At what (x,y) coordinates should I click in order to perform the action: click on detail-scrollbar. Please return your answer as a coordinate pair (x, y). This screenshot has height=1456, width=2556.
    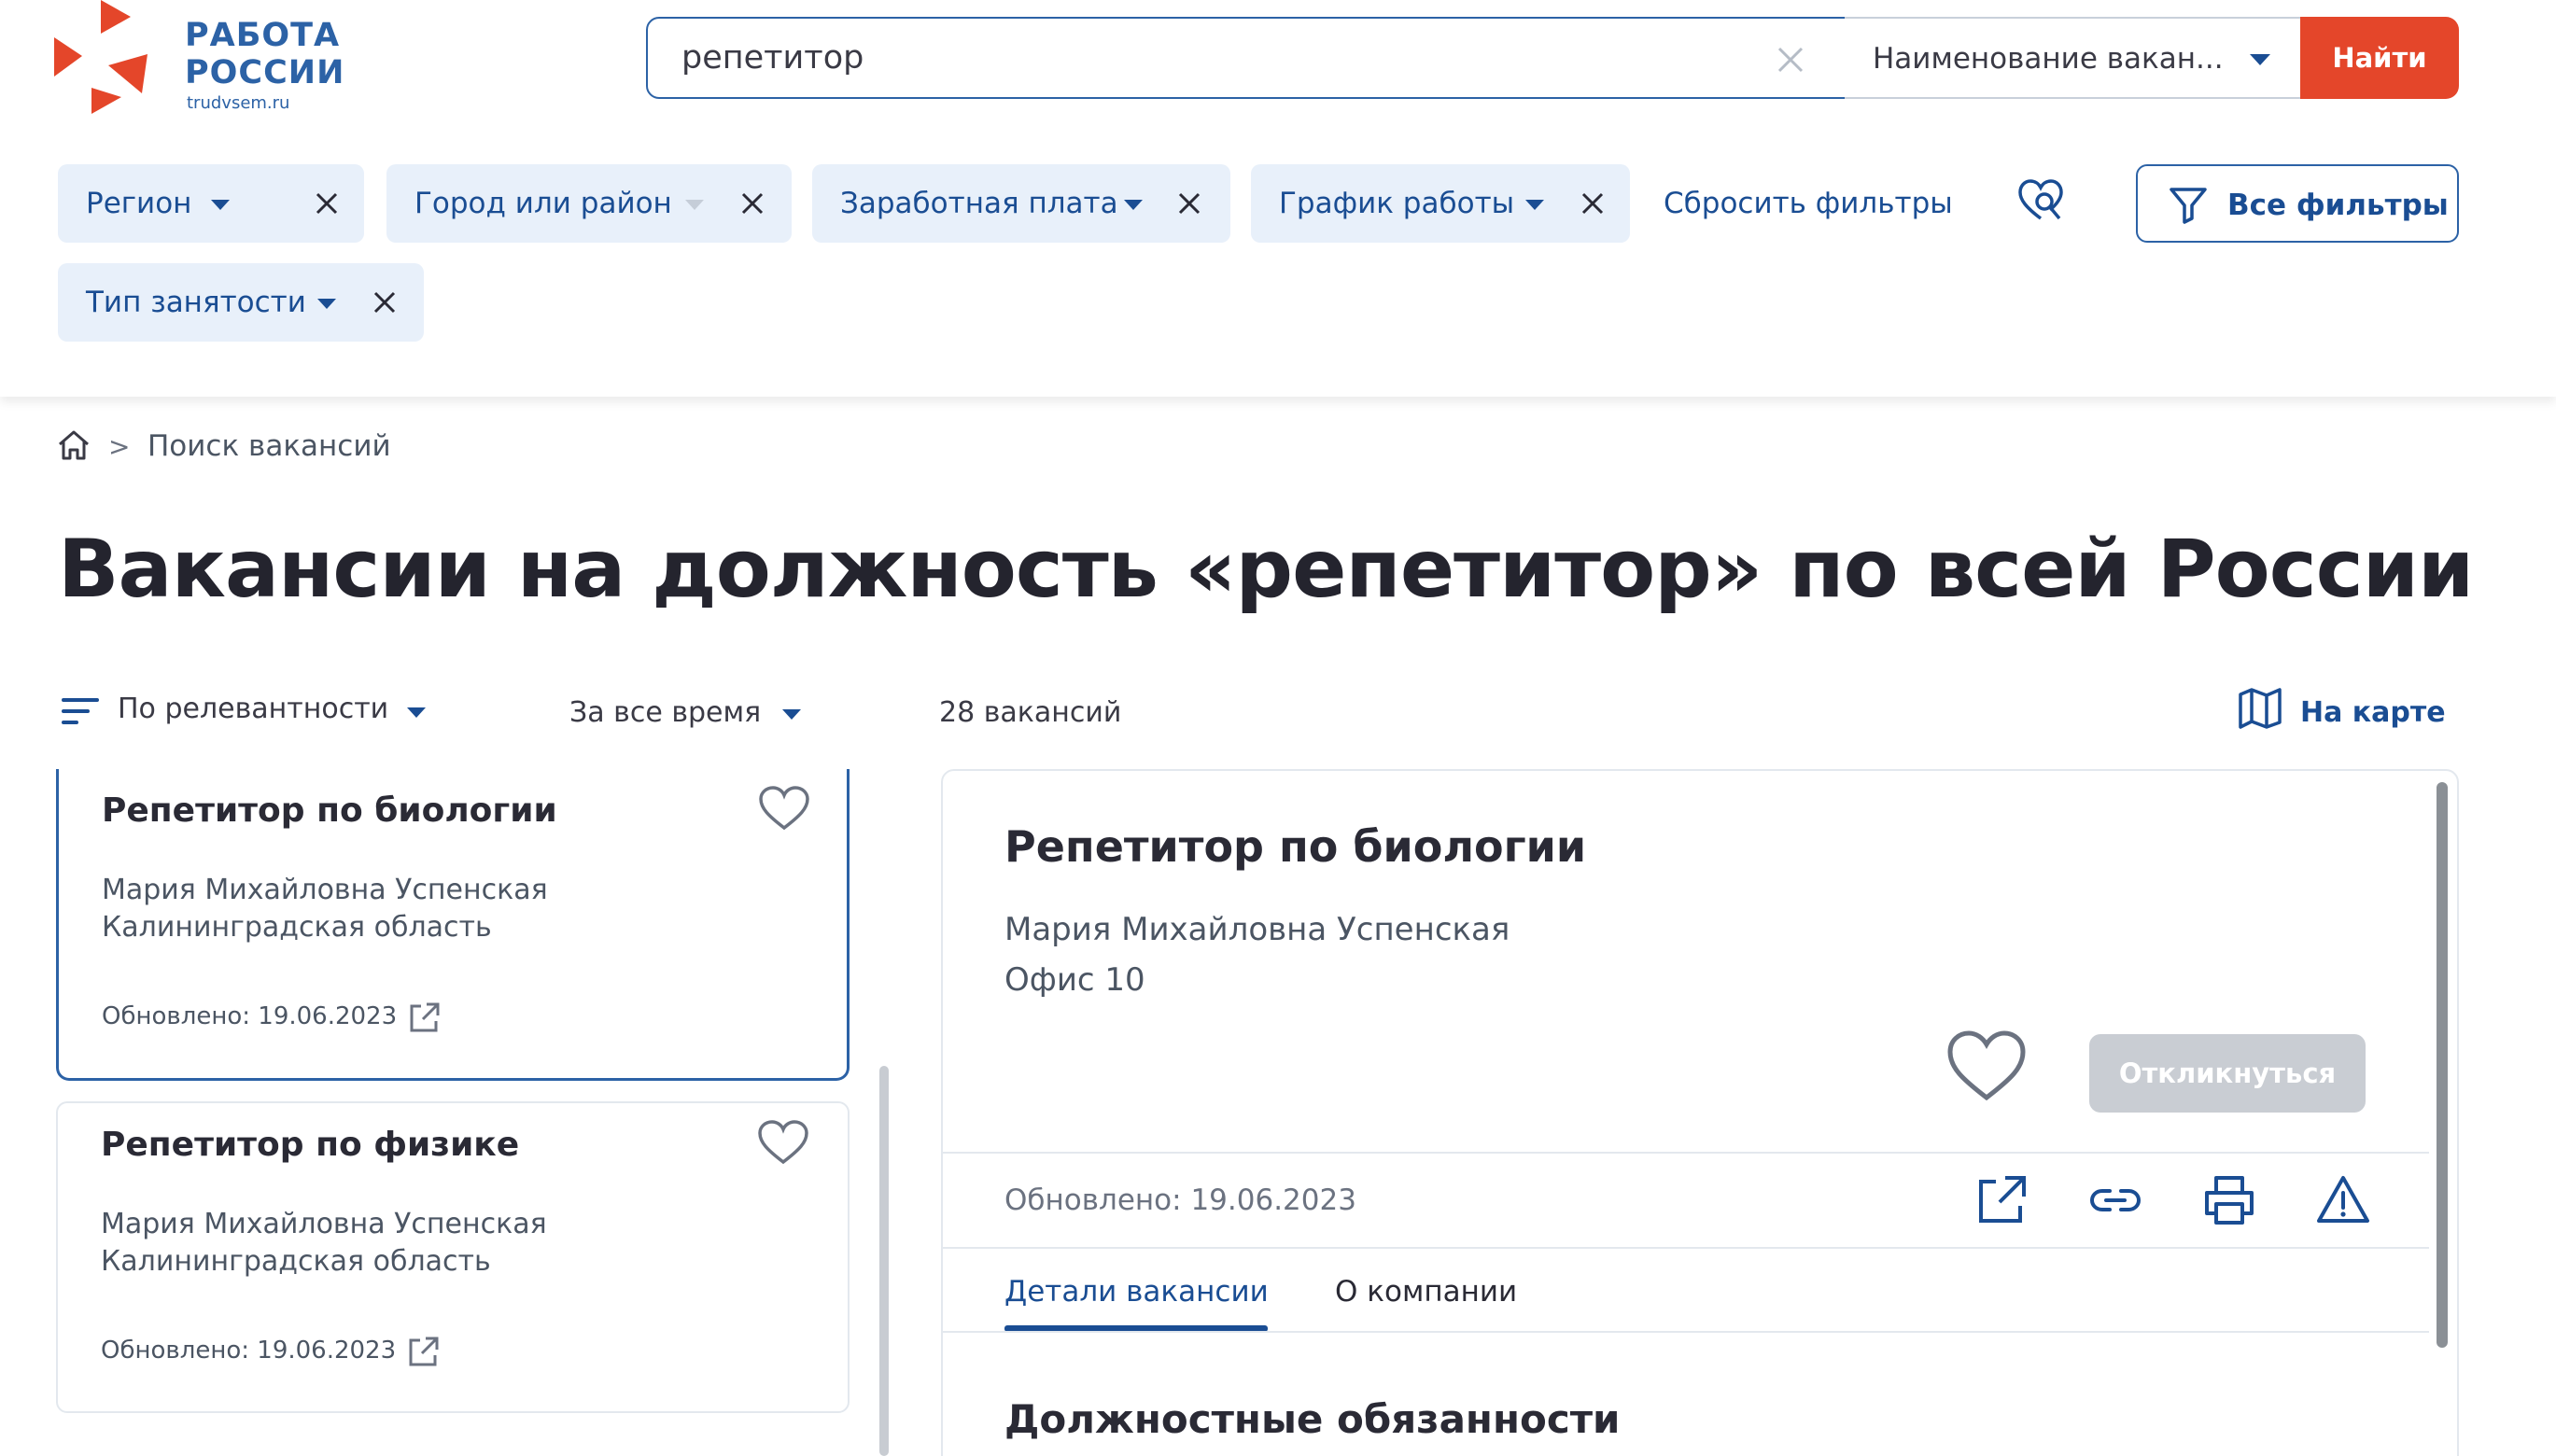
    Looking at the image, I should click on (2442, 1065).